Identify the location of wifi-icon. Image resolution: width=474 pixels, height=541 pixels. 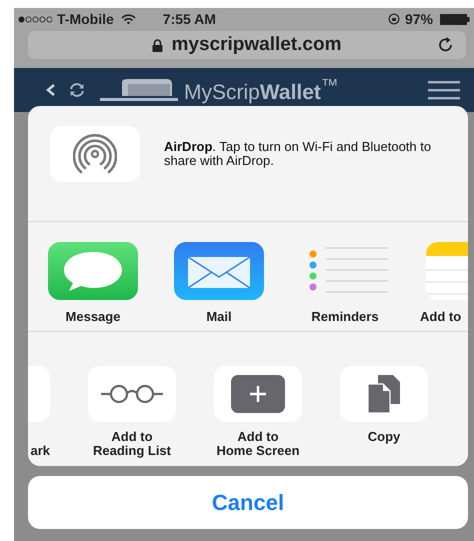
(128, 19).